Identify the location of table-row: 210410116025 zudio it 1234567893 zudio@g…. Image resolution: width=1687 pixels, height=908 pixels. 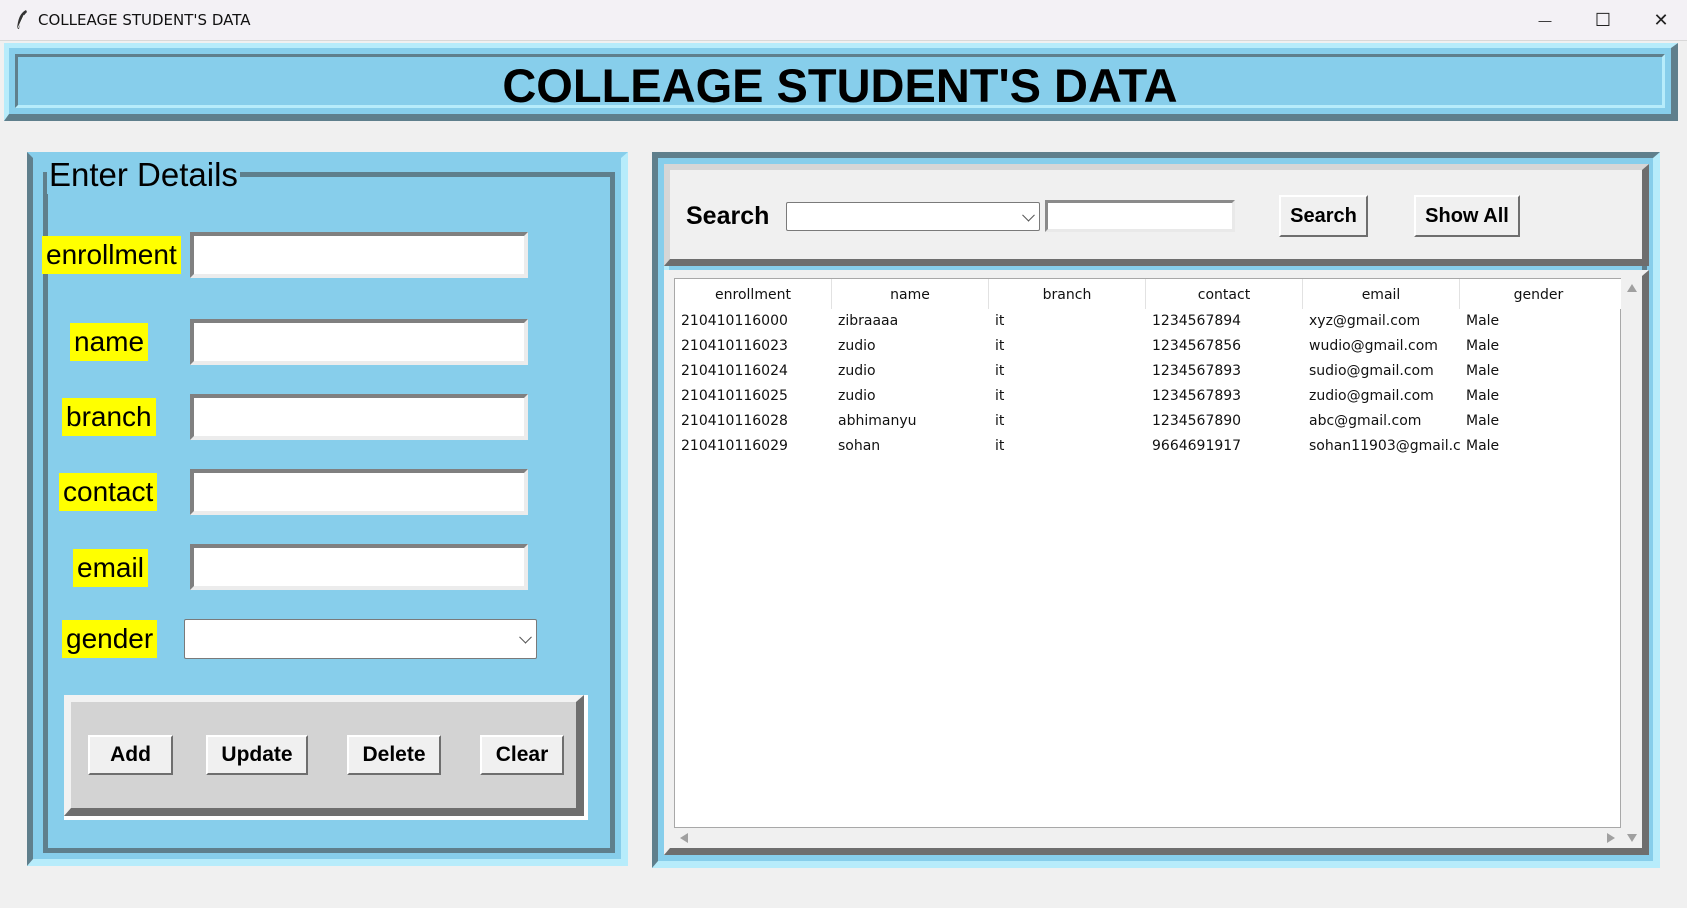
(1148, 396).